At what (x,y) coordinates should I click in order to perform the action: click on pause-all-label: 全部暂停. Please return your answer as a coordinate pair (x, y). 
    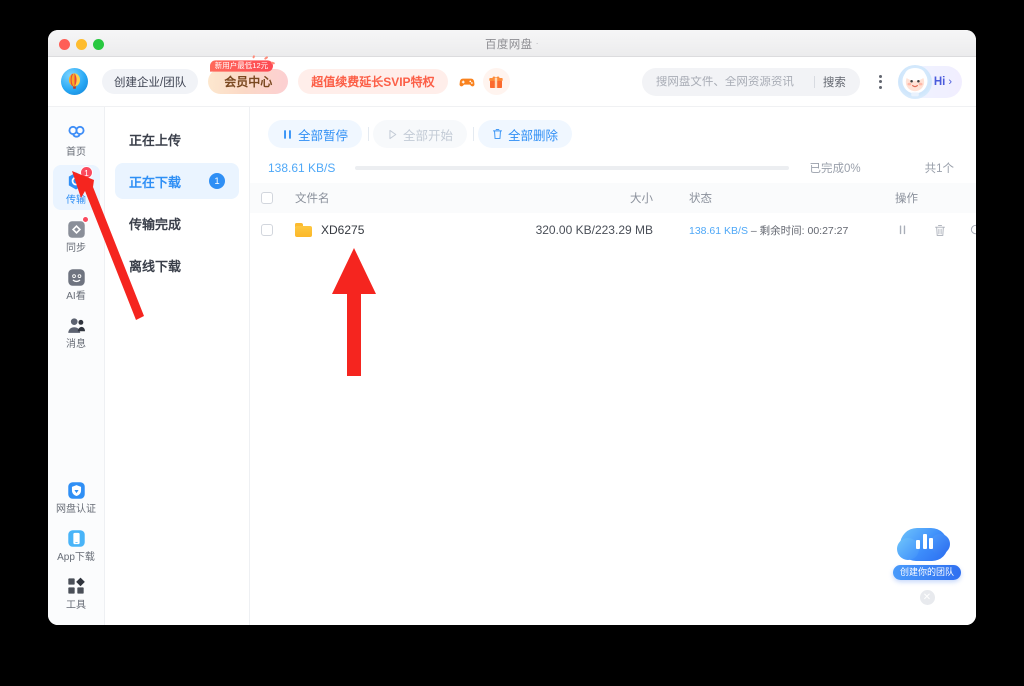
    Looking at the image, I should click on (323, 135).